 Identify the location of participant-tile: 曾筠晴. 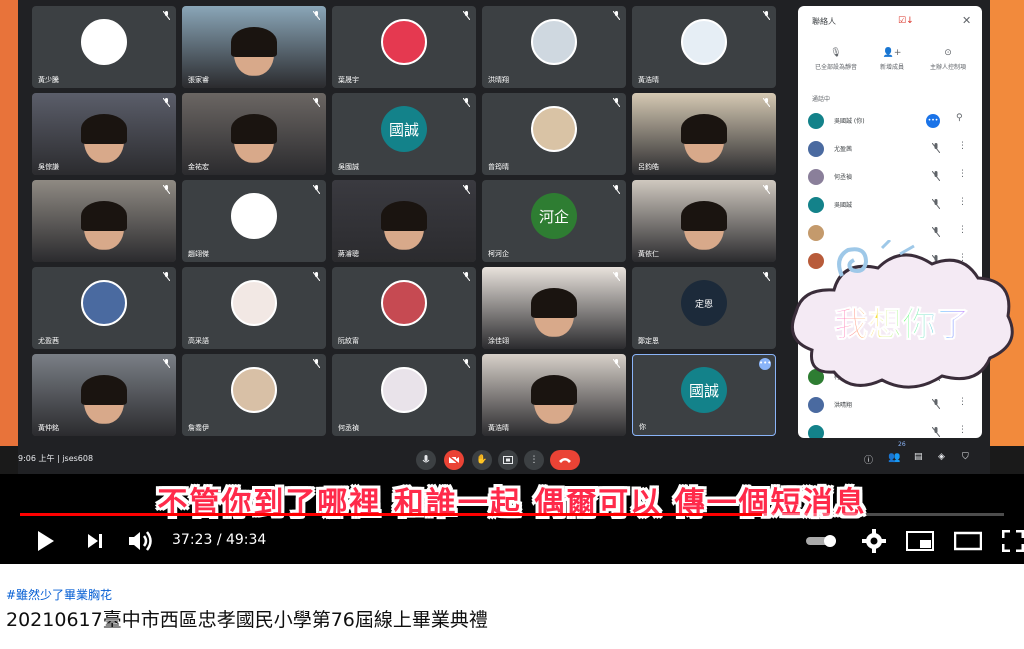
(554, 134).